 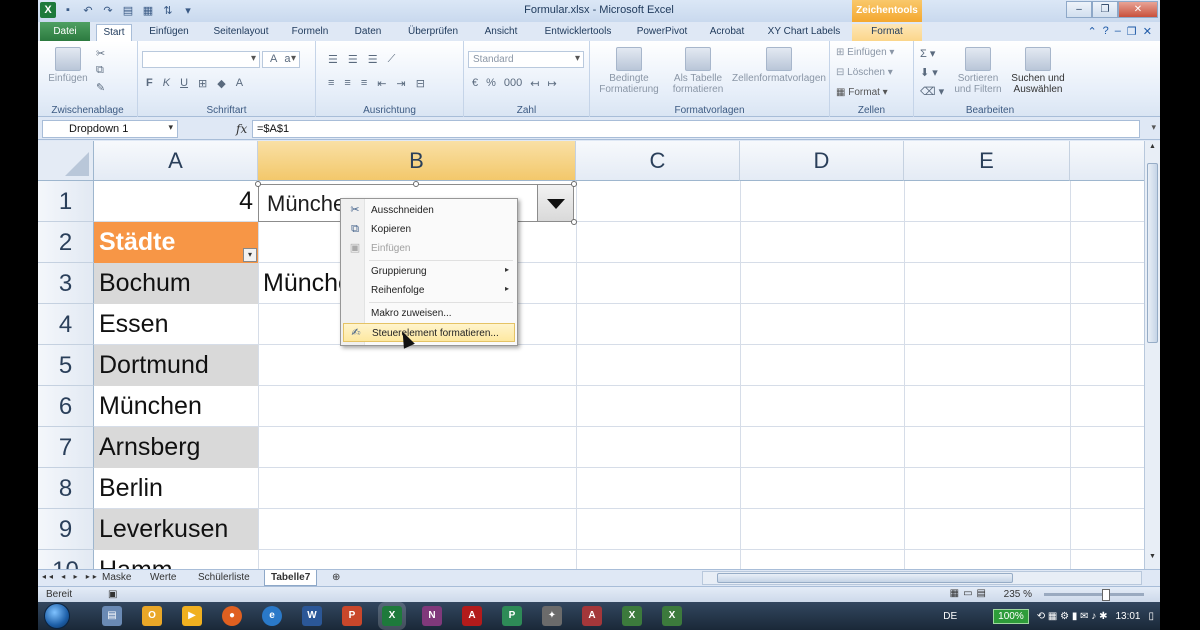 I want to click on onenote-icon: N, so click(x=432, y=616).